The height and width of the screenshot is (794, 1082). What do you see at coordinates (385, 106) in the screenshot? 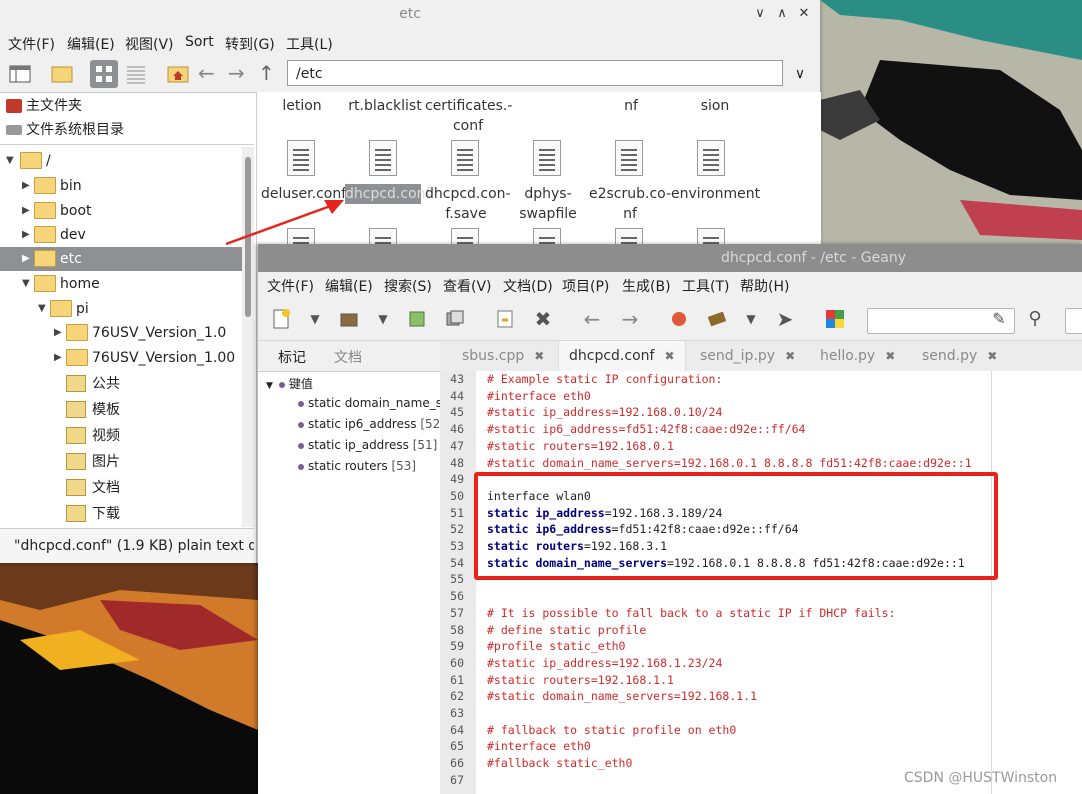
I see `file-item-label: rt.blacklist` at bounding box center [385, 106].